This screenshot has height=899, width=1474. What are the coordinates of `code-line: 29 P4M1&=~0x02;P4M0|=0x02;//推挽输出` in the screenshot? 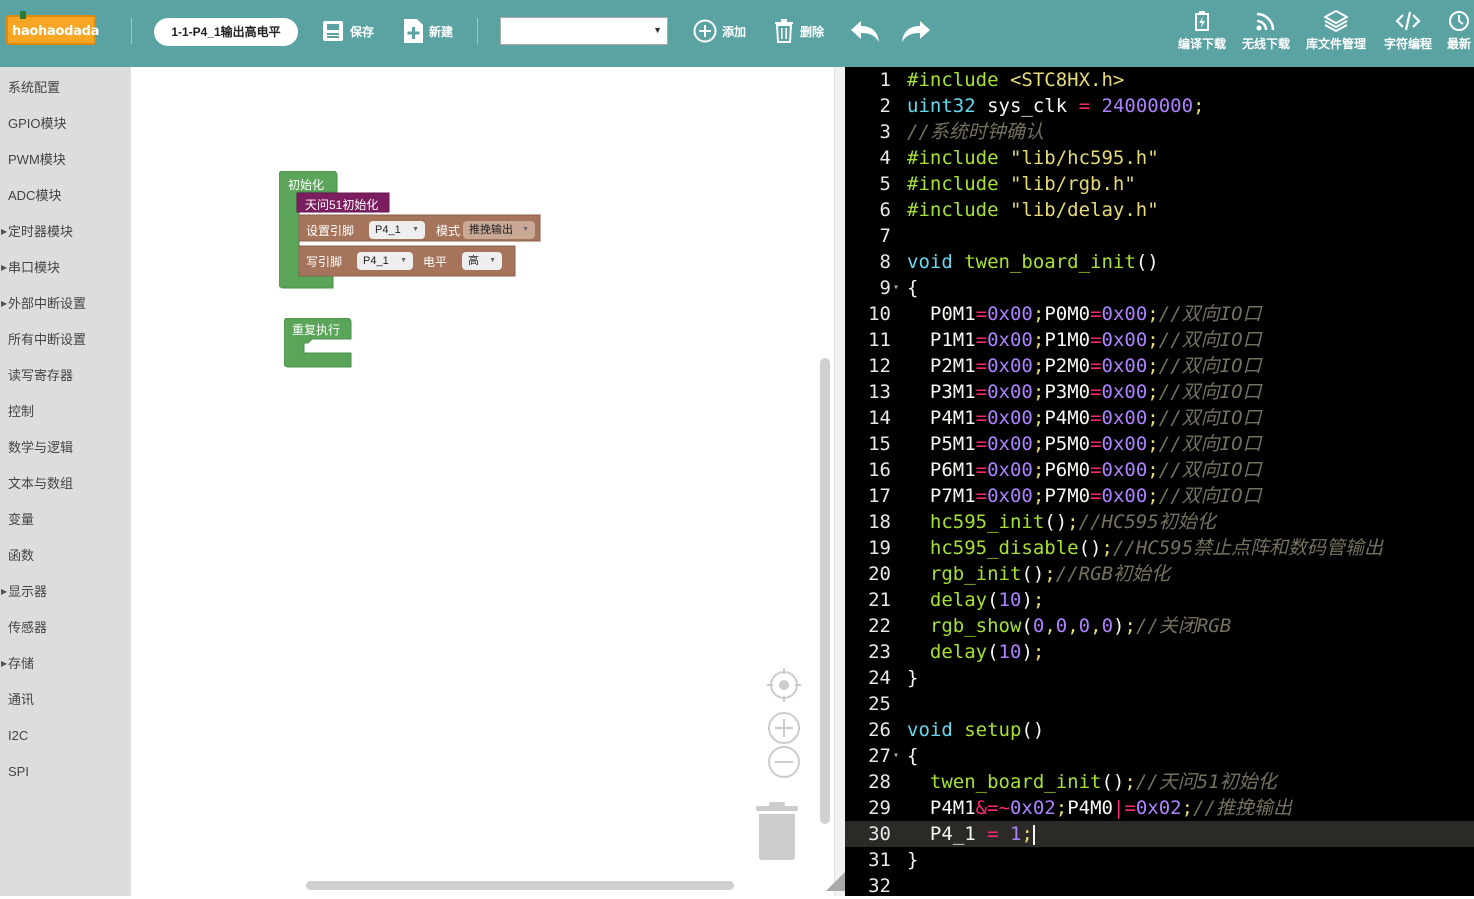 It's located at (1159, 808).